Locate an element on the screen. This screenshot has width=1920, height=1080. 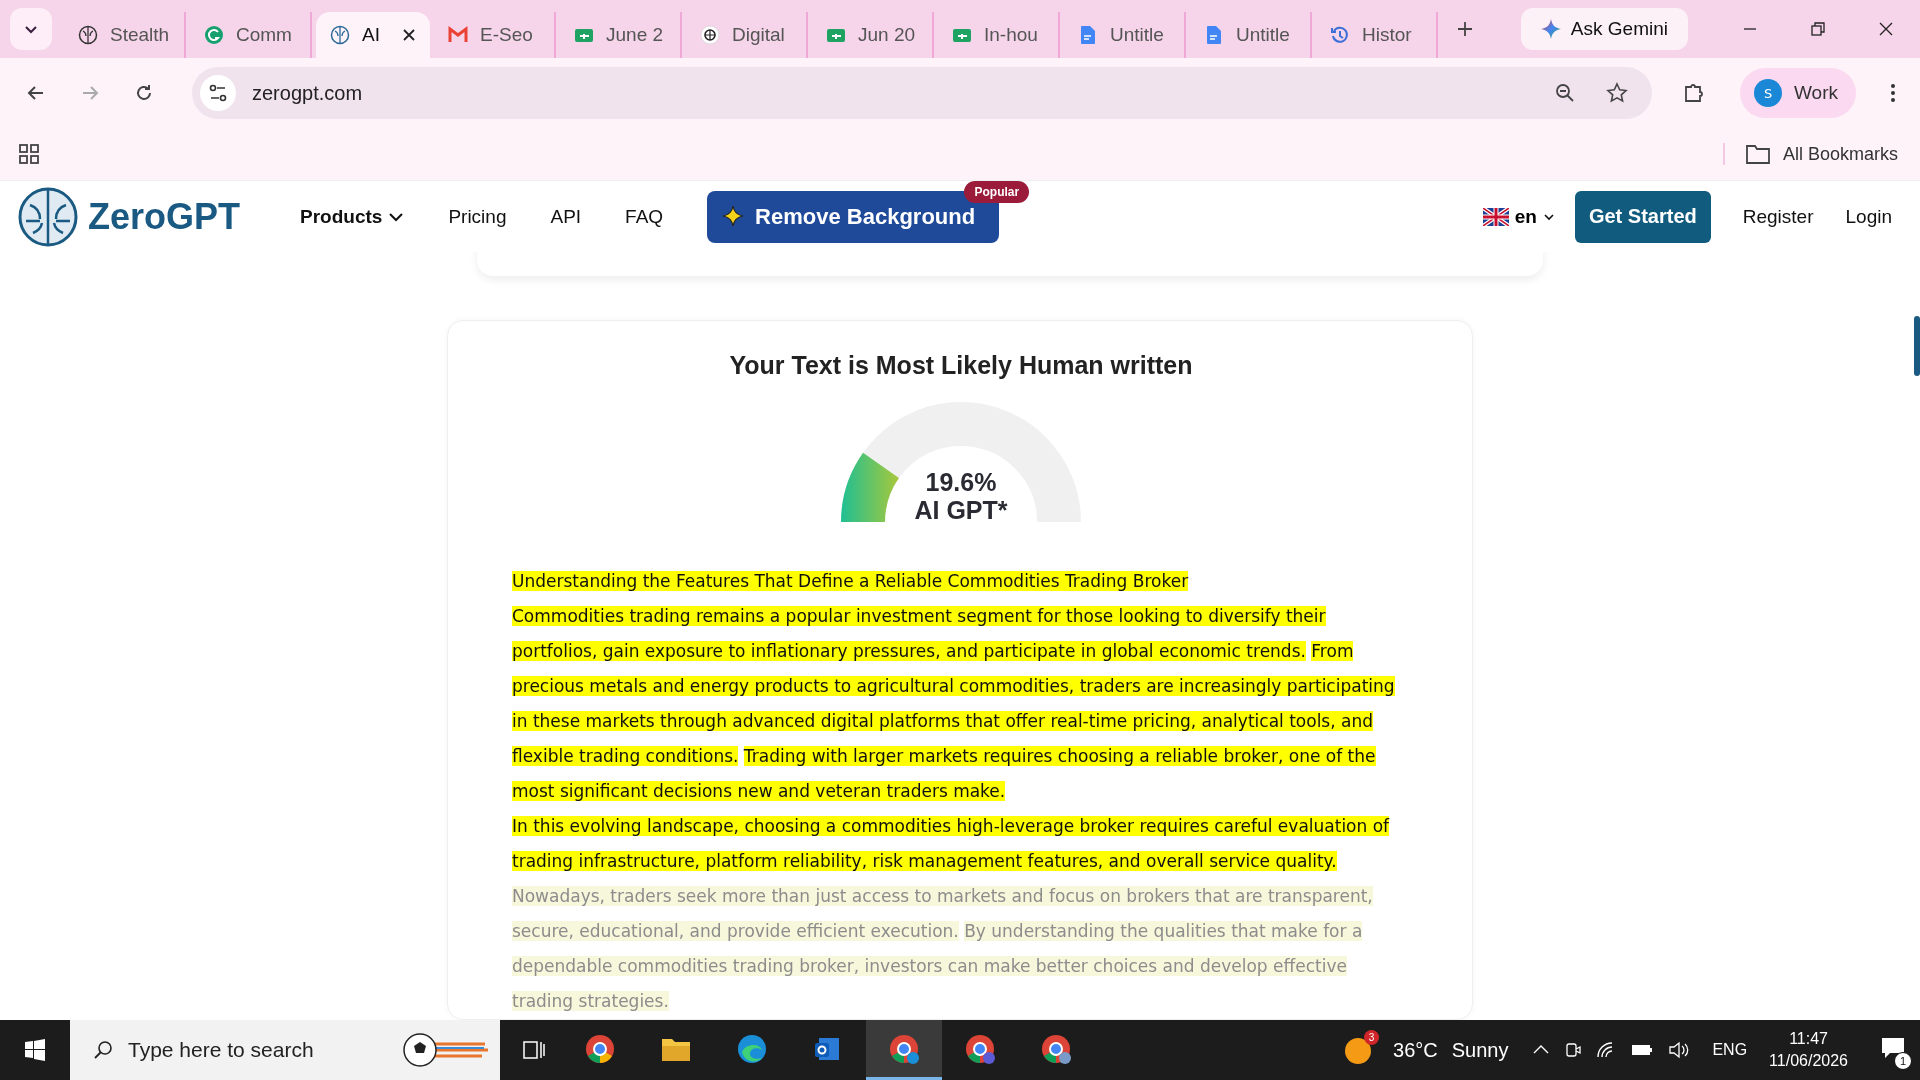
soccer-ball-icon is located at coordinates (445, 1050).